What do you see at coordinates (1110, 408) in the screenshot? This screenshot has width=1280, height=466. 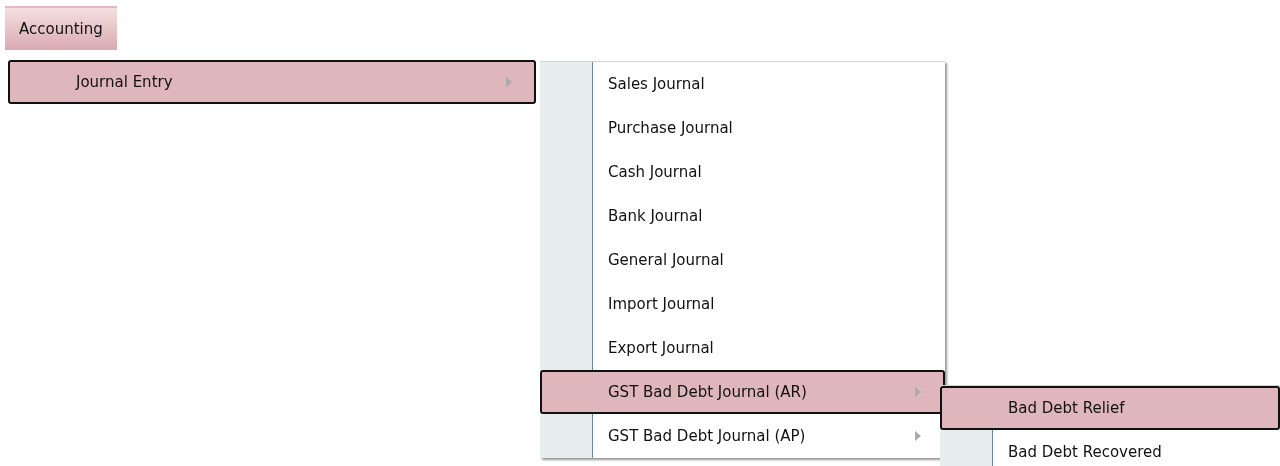 I see `menu-item: Bad Debt Relief` at bounding box center [1110, 408].